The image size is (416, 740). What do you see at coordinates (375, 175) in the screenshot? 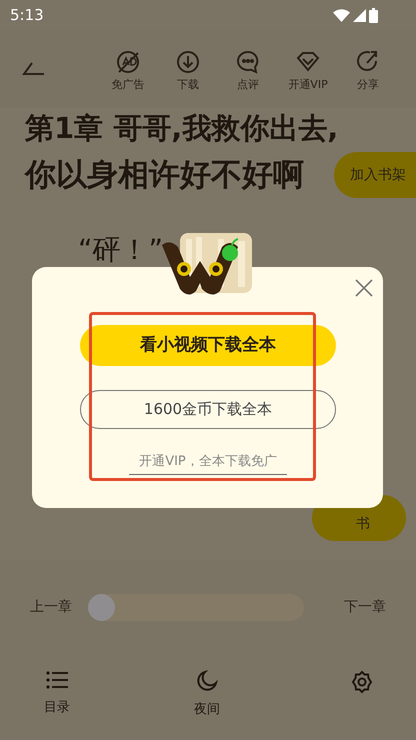
I see `add-to-shelf-button: 加入书架` at bounding box center [375, 175].